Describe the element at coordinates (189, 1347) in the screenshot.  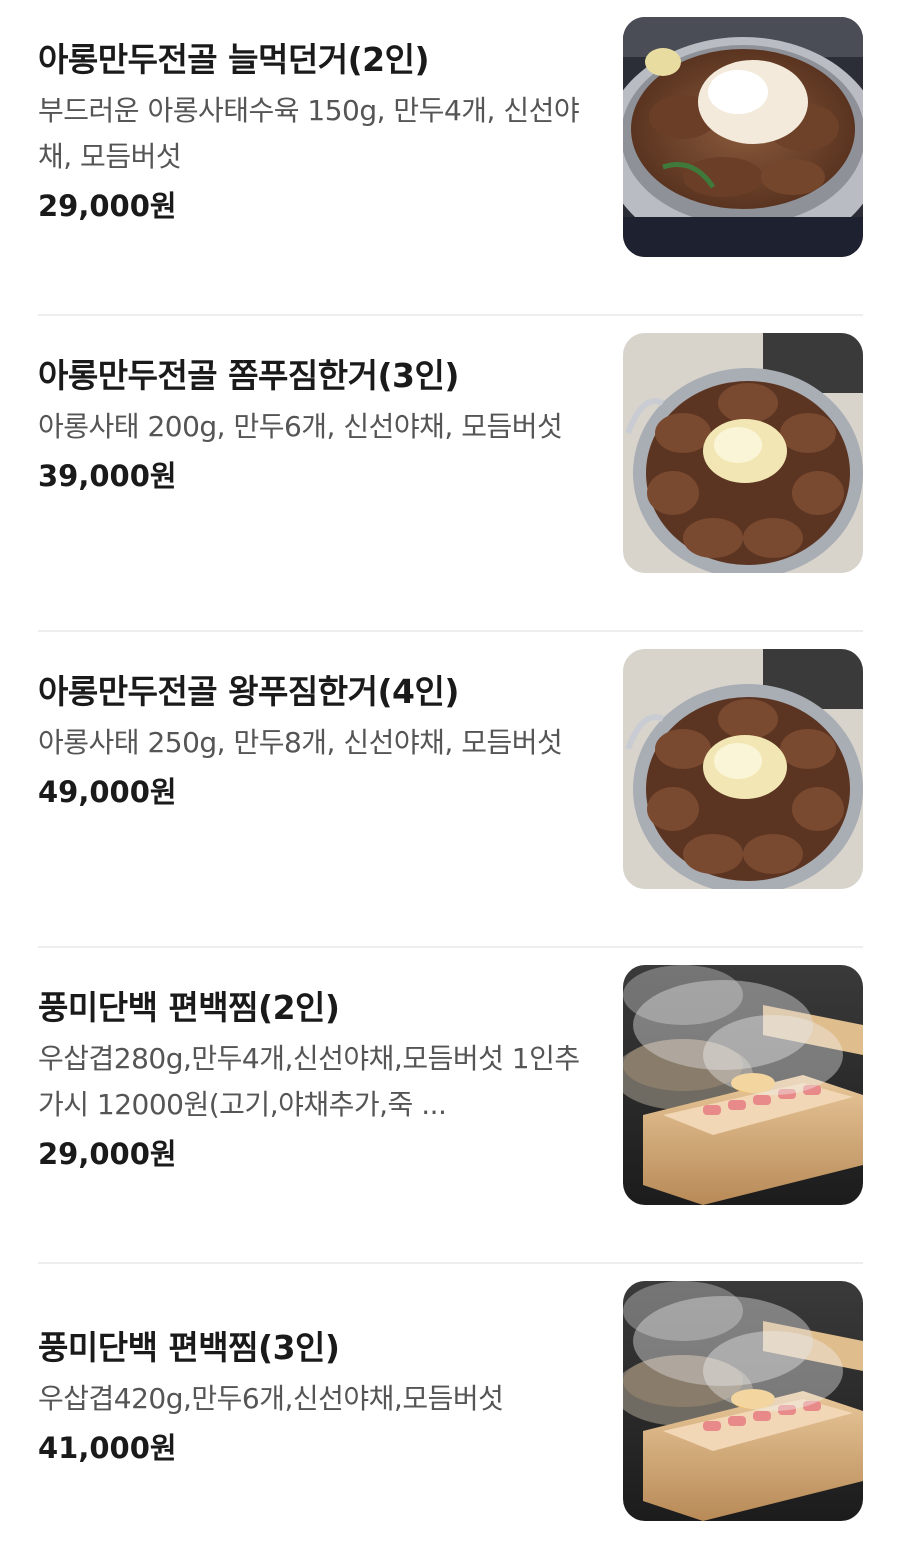
I see `menu-item-name: 풍미단백 편백찜(3인)` at that location.